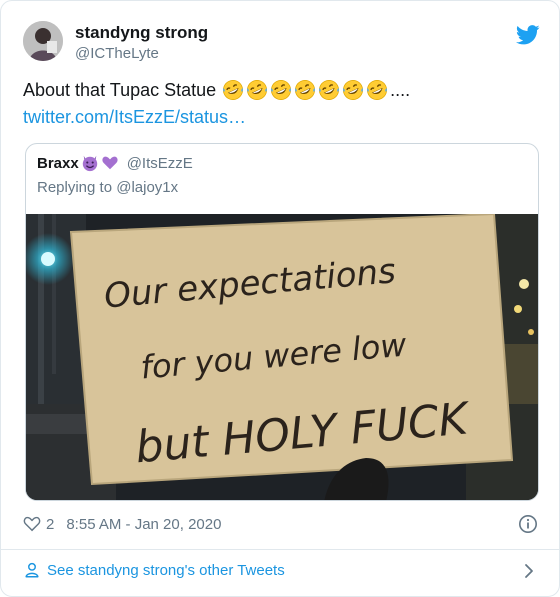  Describe the element at coordinates (528, 524) in the screenshot. I see `info-icon` at that location.